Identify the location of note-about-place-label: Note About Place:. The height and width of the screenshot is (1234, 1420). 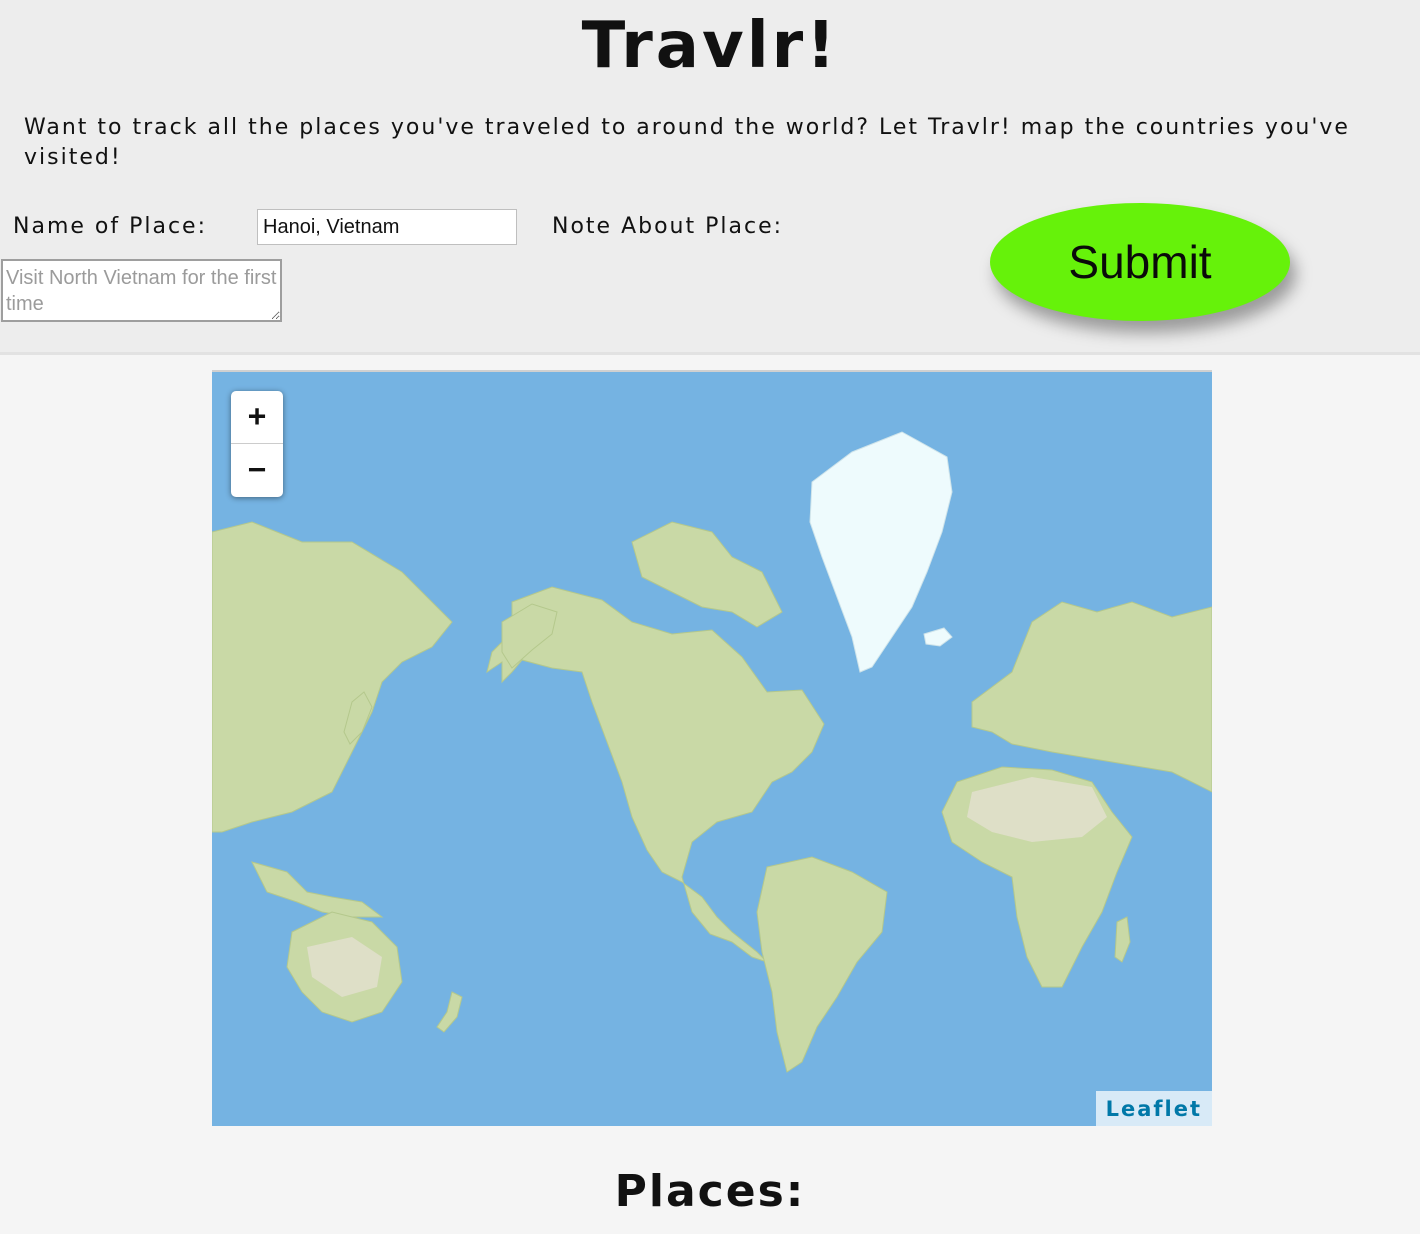
(668, 226).